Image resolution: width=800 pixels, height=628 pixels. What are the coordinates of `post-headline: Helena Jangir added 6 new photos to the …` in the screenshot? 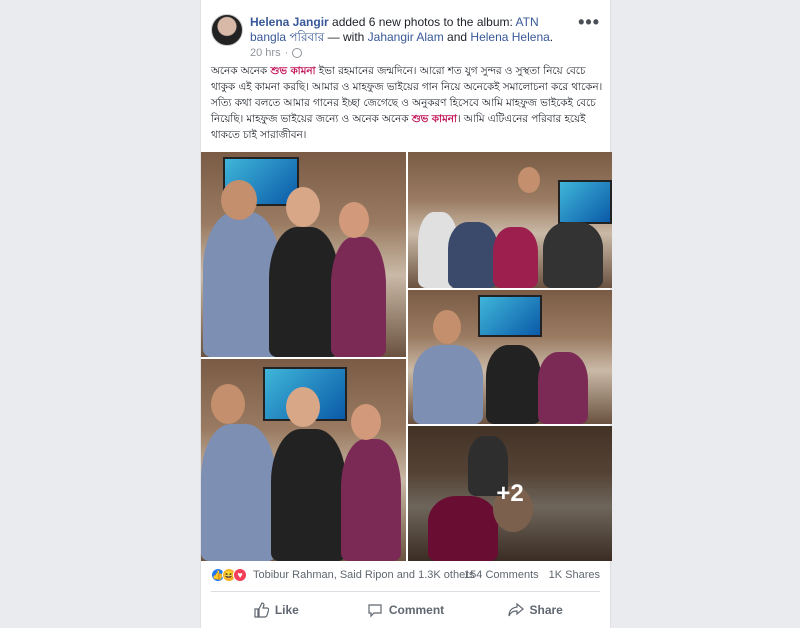 It's located at (410, 30).